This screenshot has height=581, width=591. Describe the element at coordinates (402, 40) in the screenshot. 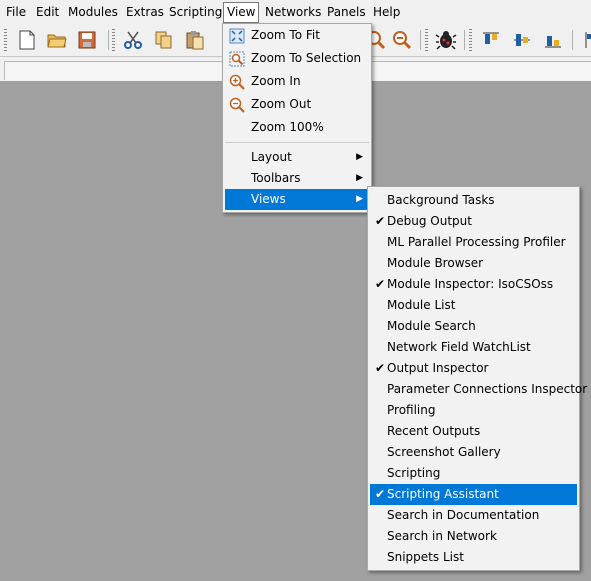

I see `zoom-out-toolbar-icon` at that location.